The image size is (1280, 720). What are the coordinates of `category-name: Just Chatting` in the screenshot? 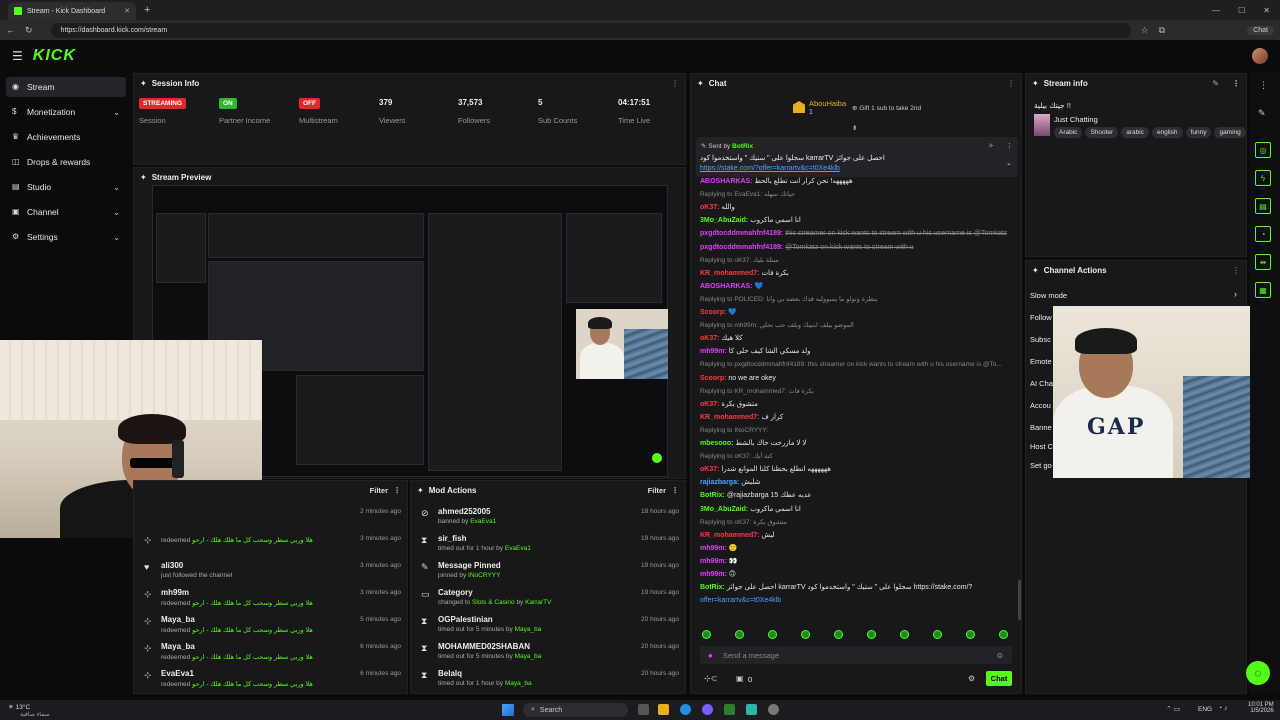 It's located at (1076, 119).